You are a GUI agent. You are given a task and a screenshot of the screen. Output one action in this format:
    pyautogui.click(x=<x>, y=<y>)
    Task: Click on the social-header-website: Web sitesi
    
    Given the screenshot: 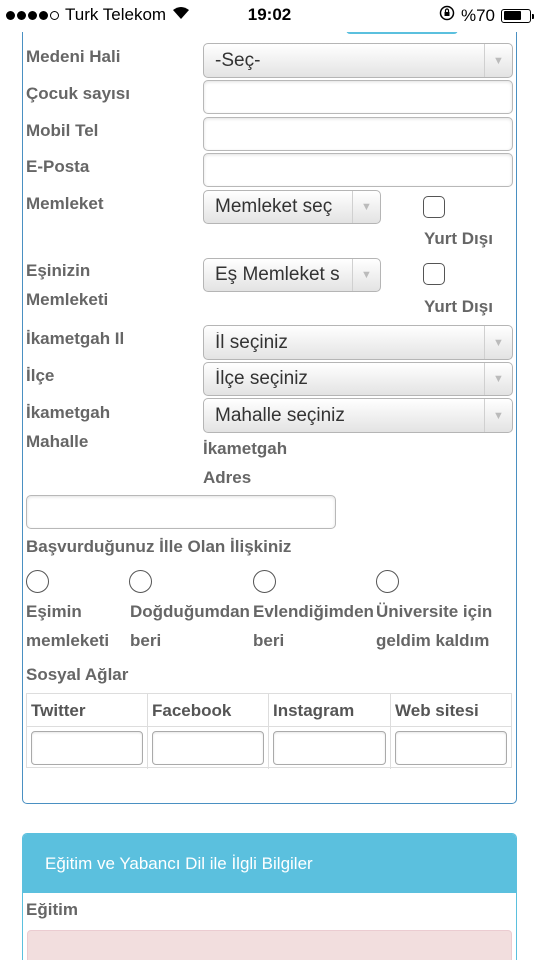 What is the action you would take?
    pyautogui.click(x=451, y=710)
    